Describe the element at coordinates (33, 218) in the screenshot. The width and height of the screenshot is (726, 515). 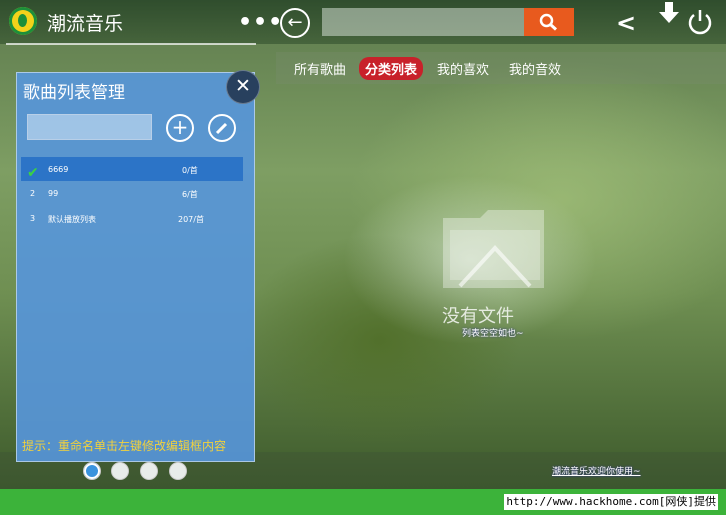
I see `playlist-index: 3` at that location.